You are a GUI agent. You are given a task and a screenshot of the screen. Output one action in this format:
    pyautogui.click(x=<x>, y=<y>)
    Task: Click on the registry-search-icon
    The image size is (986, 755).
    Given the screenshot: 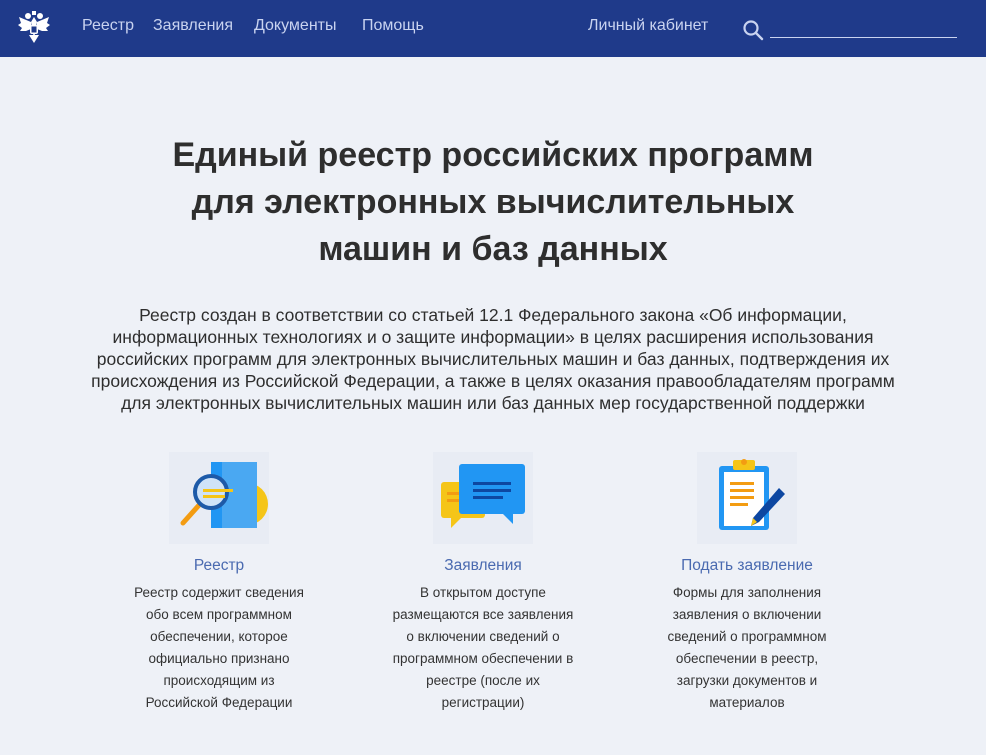 What is the action you would take?
    pyautogui.click(x=219, y=498)
    